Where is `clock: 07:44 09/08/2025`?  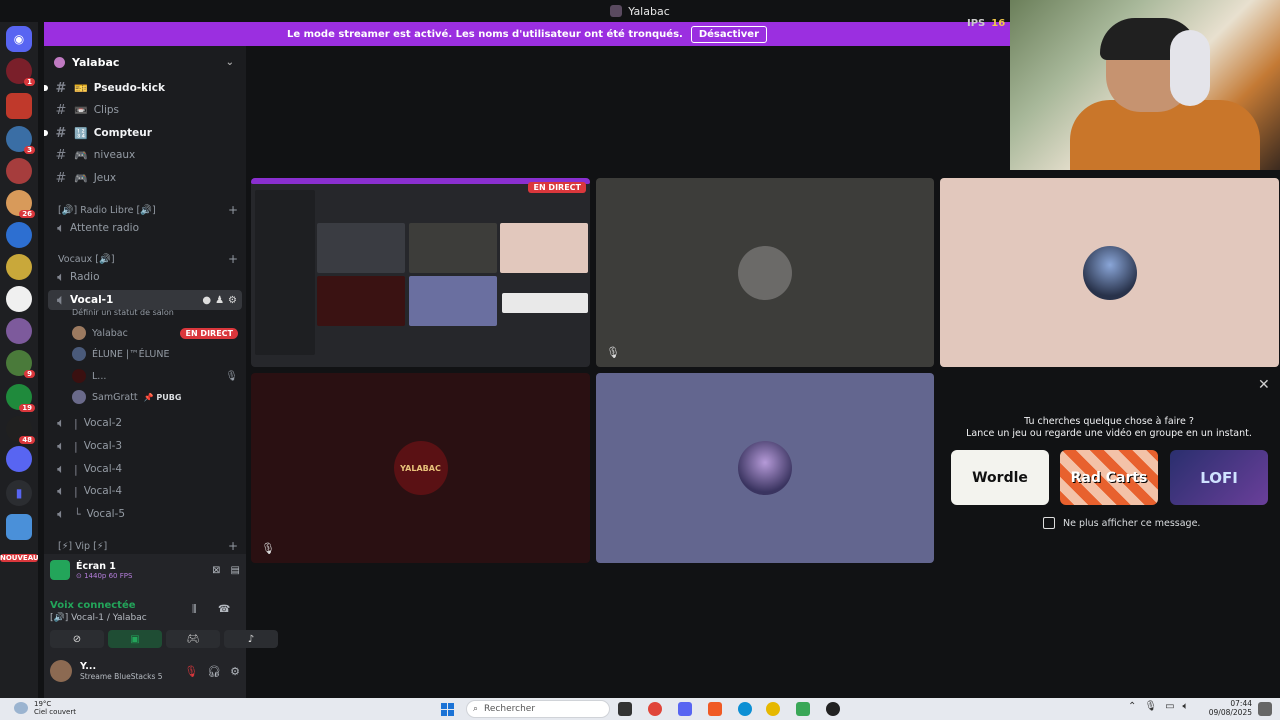
clock: 07:44 09/08/2025 is located at coordinates (1229, 708).